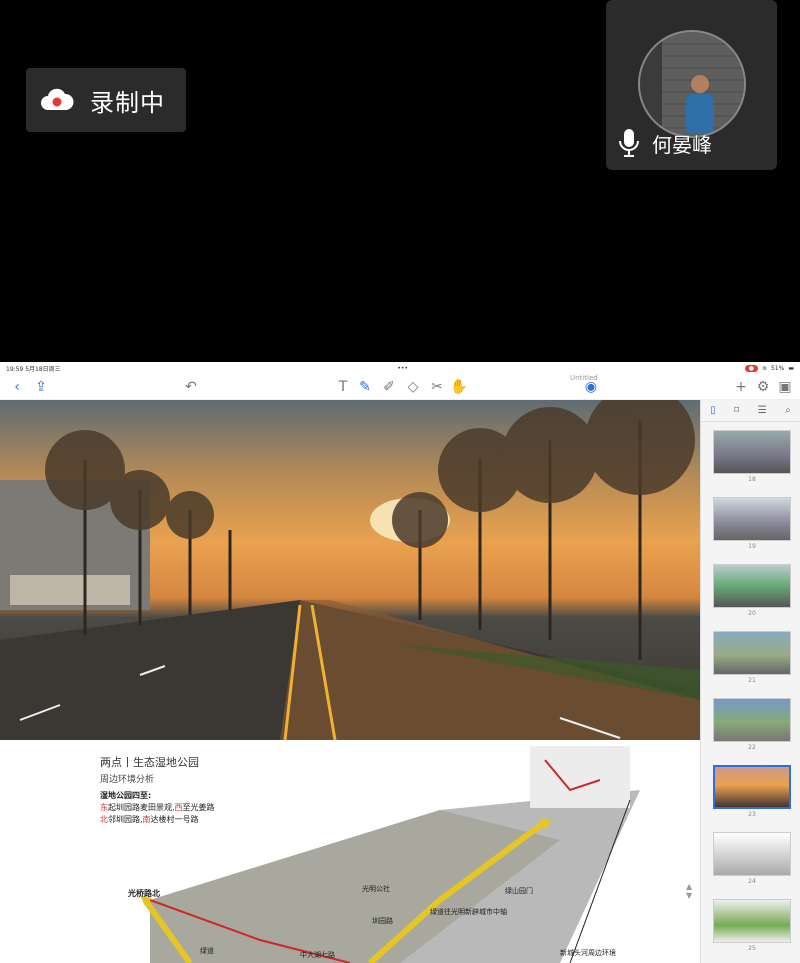  What do you see at coordinates (191, 387) in the screenshot?
I see `undo-icon: ↶` at bounding box center [191, 387].